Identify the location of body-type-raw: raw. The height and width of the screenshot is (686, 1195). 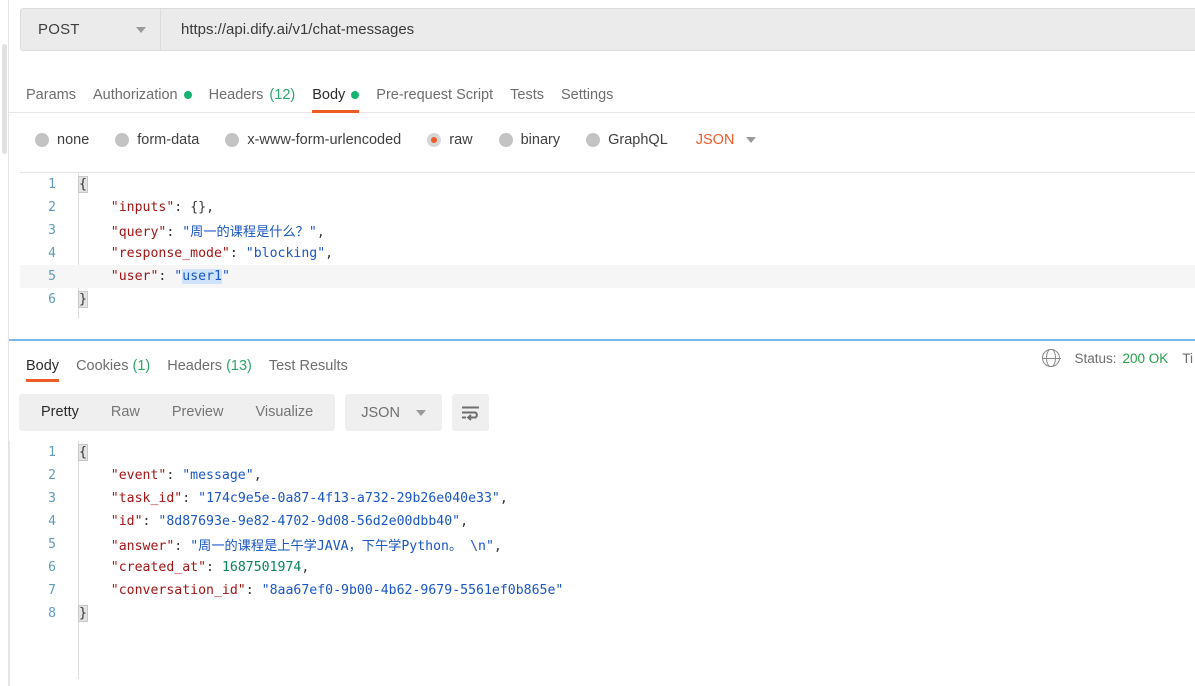
(450, 140).